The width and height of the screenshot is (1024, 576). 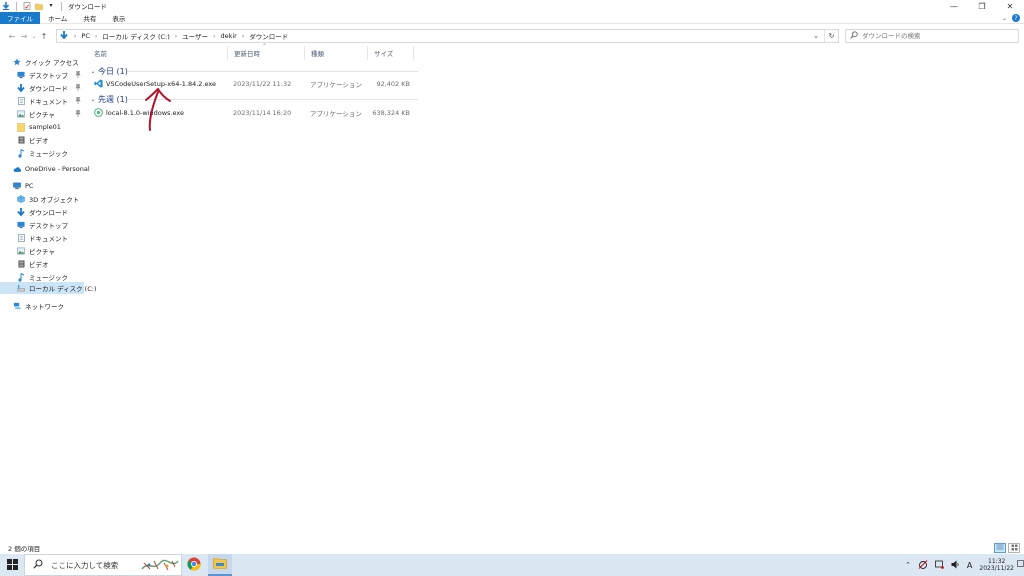 What do you see at coordinates (85, 565) in the screenshot?
I see `taskbar-search-placeholder: ここに入力して検索` at bounding box center [85, 565].